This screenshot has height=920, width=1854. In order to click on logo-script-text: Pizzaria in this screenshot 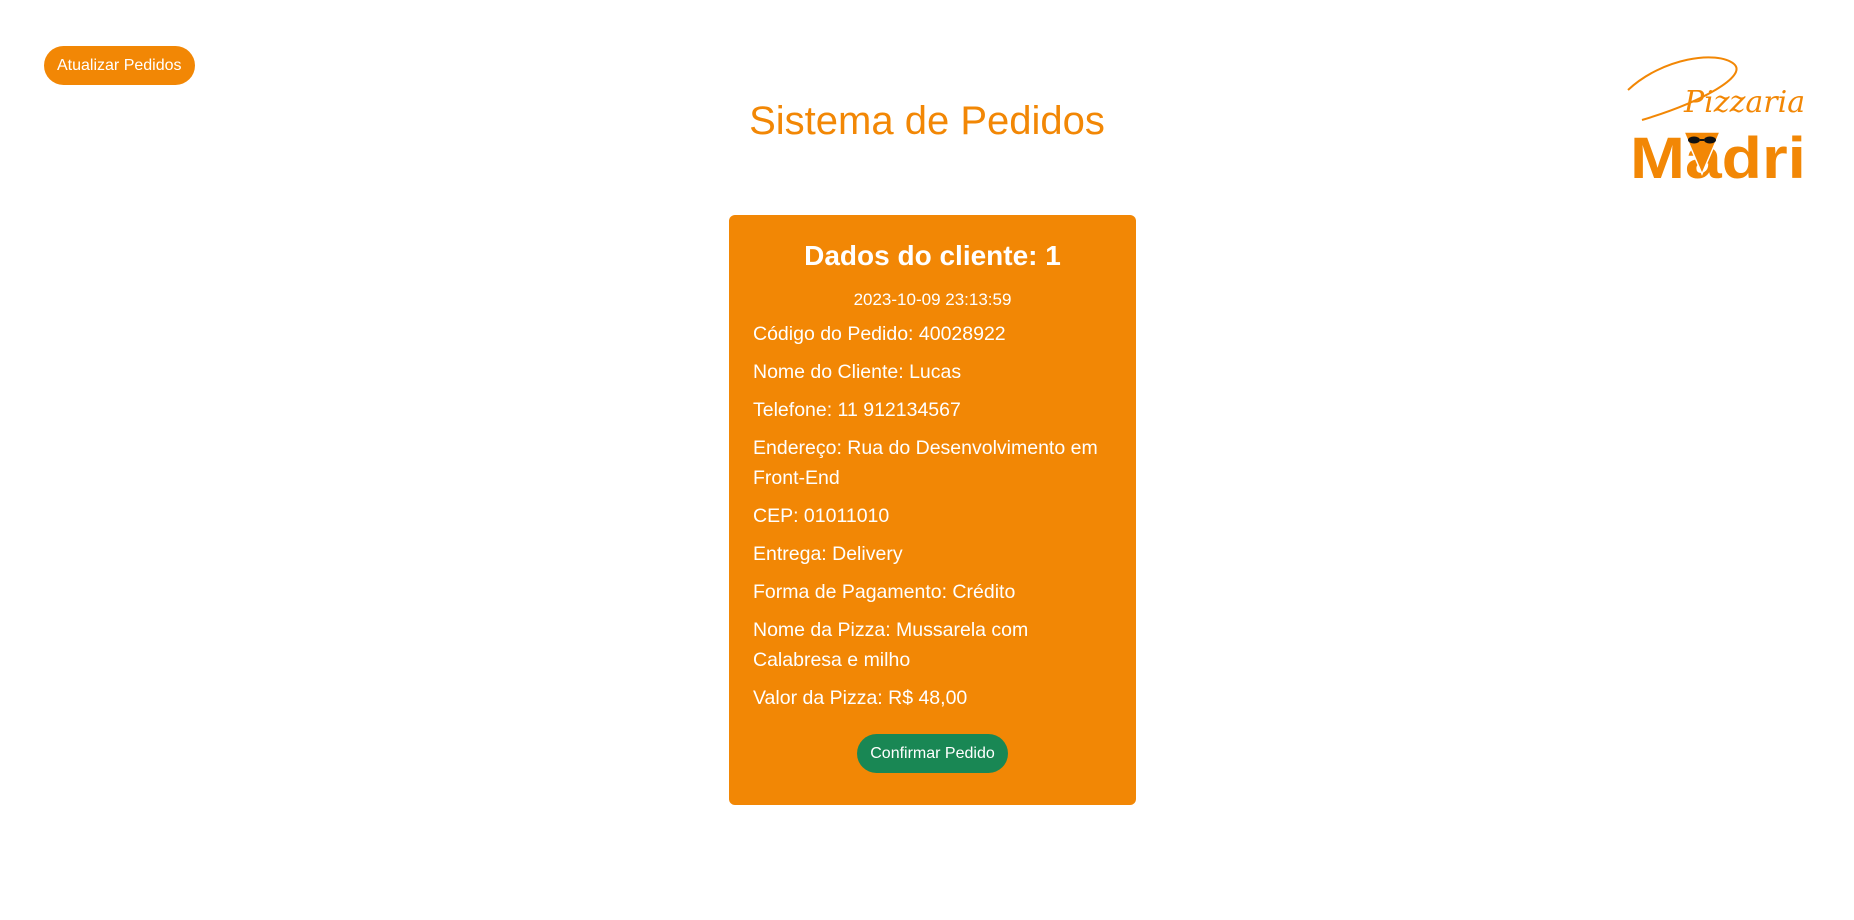, I will do `click(1744, 102)`.